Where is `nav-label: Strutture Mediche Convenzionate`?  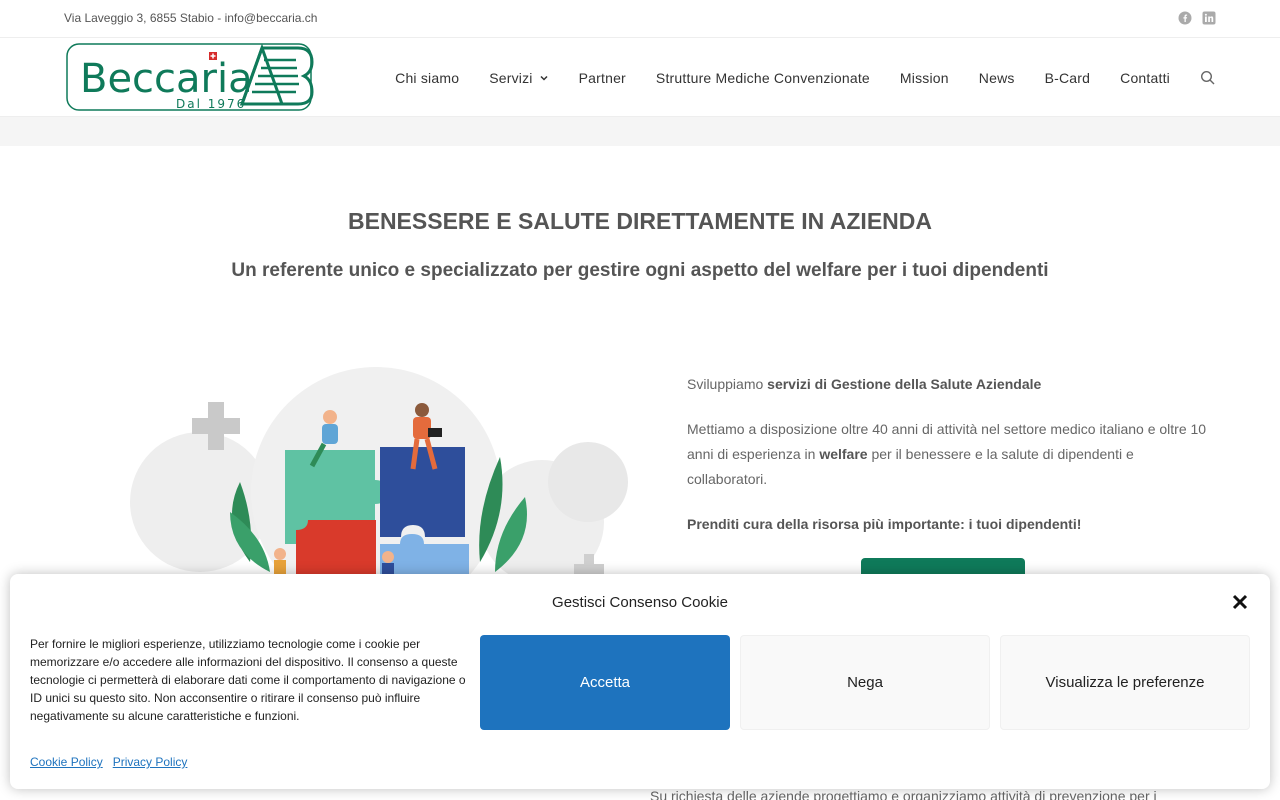
nav-label: Strutture Mediche Convenzionate is located at coordinates (762, 77).